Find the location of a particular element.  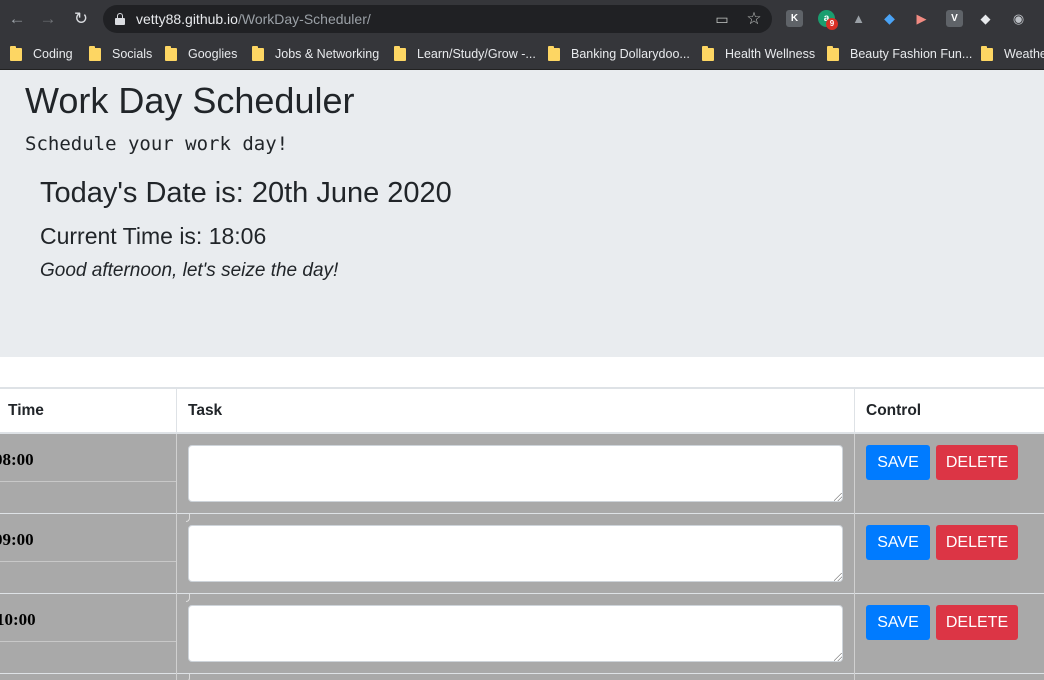

back-icon: ← is located at coordinates (17, 19).